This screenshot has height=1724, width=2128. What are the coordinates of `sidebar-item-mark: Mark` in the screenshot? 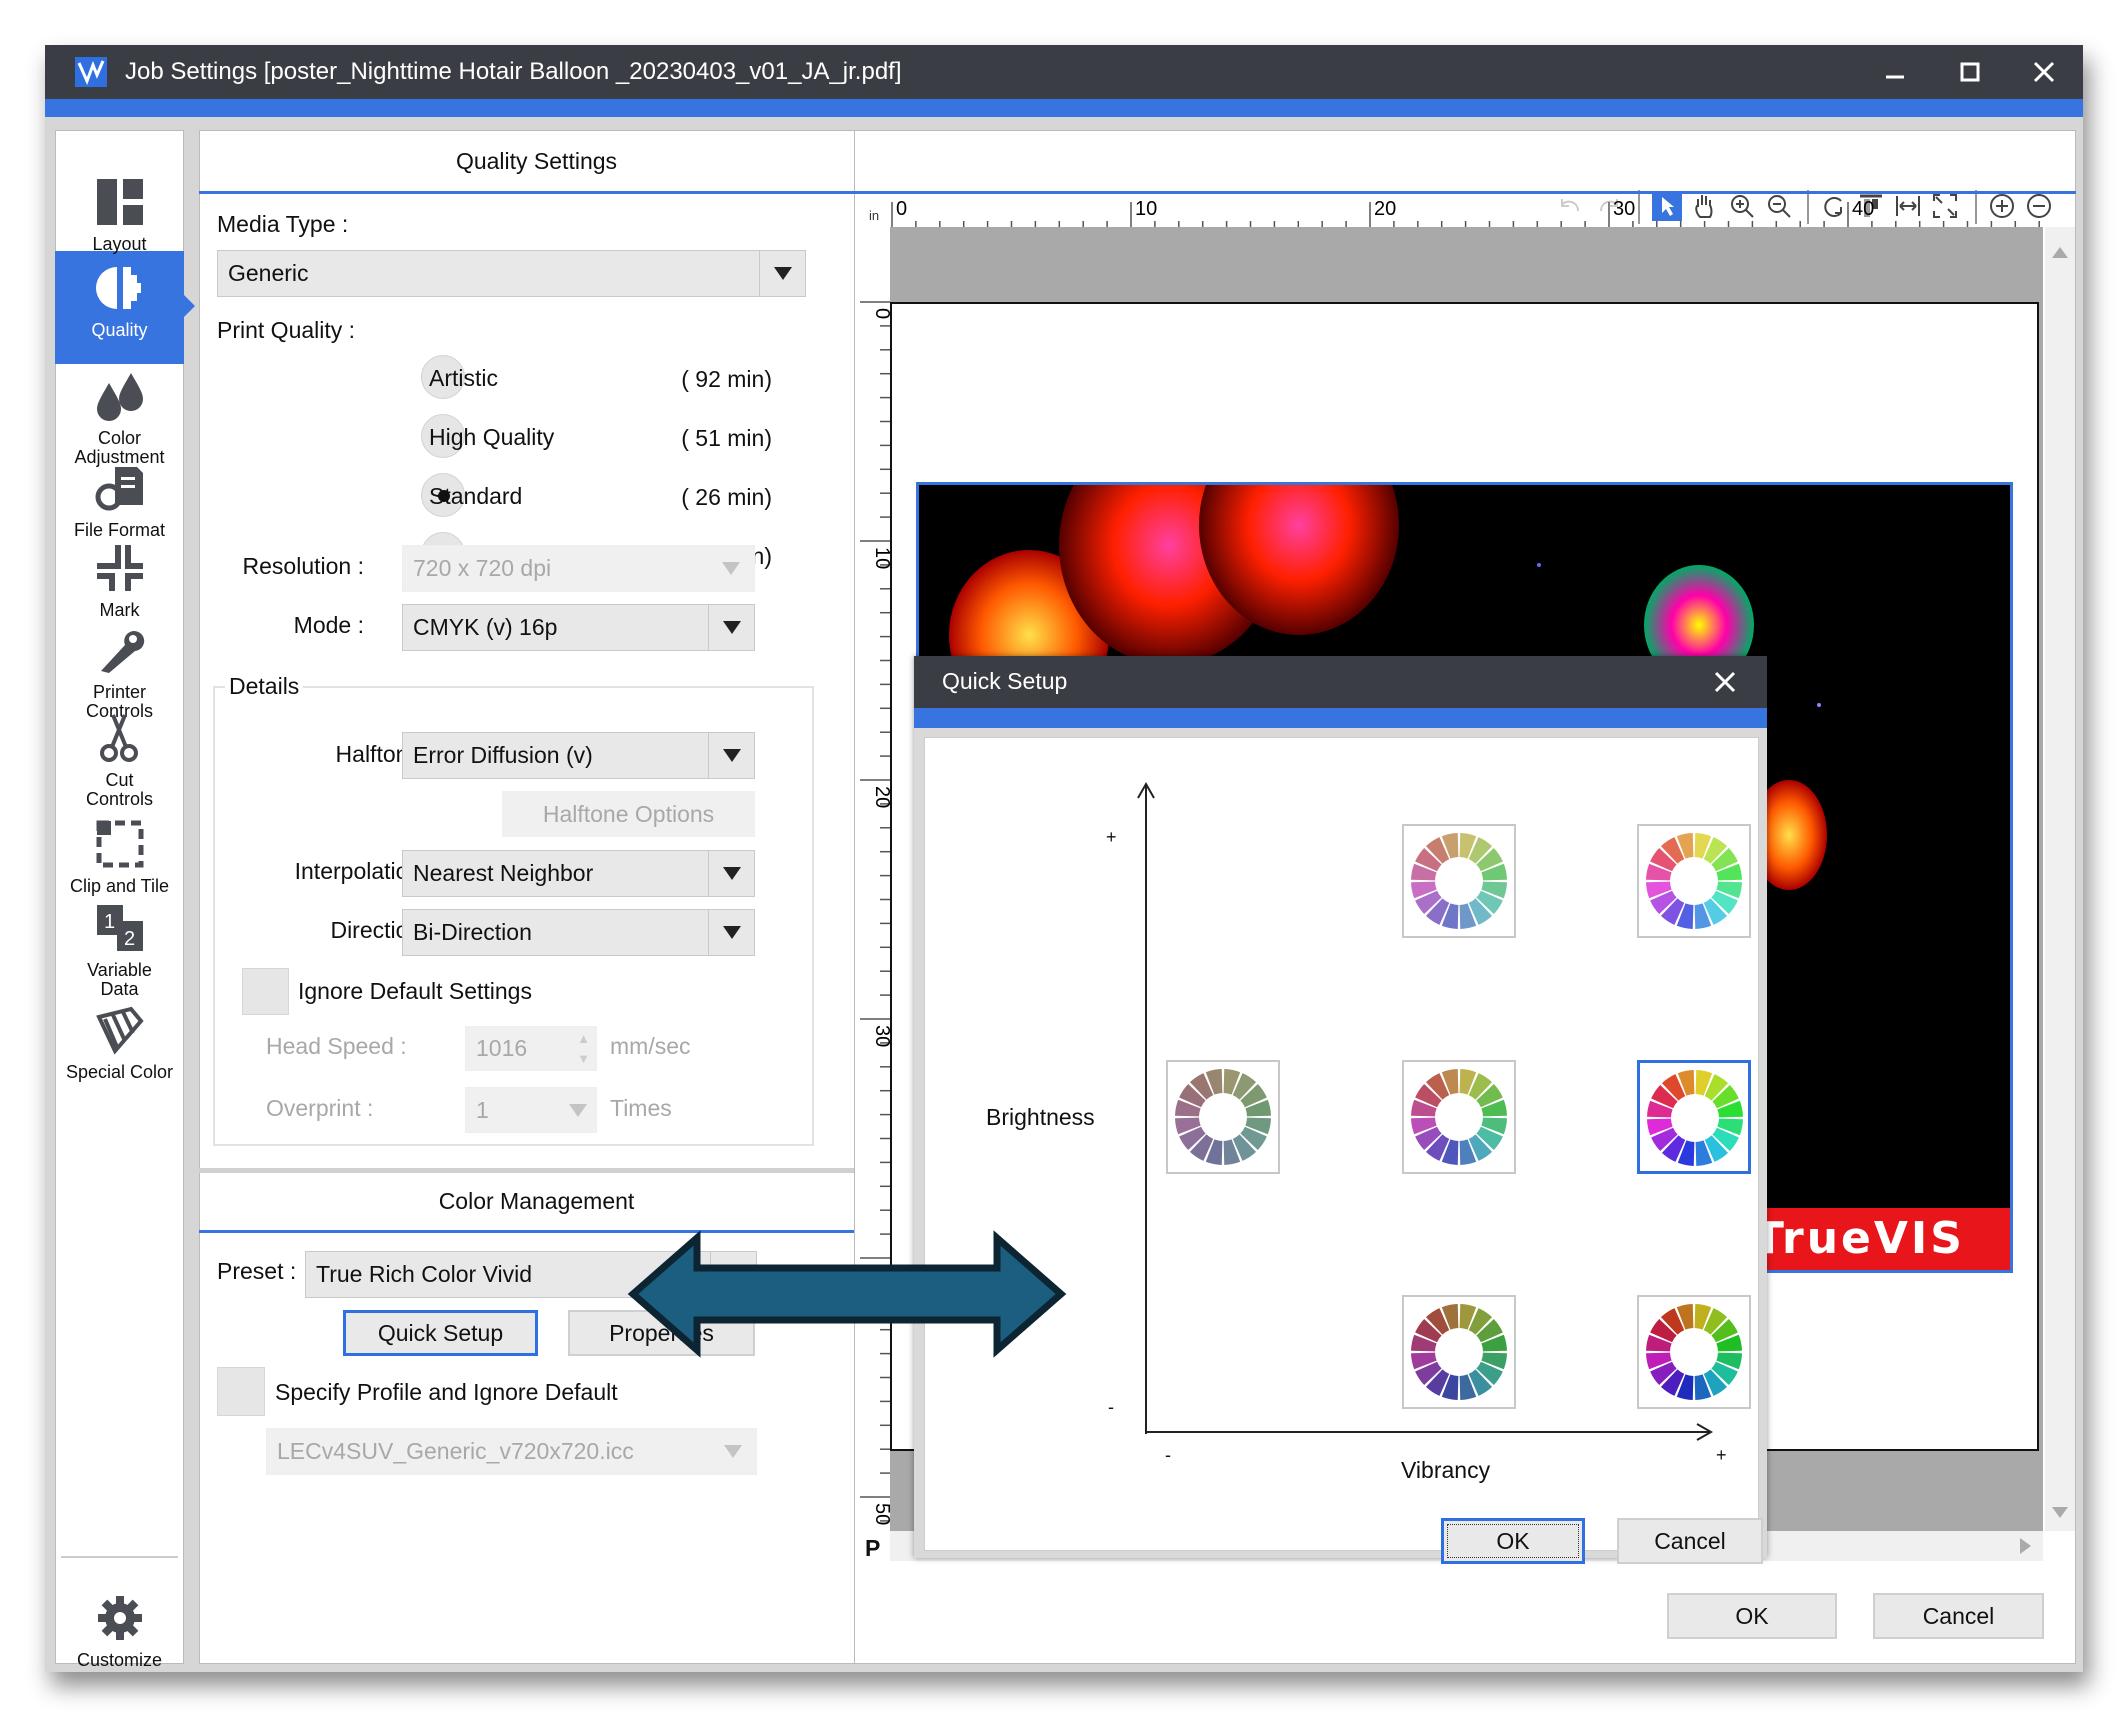 It's located at (119, 581).